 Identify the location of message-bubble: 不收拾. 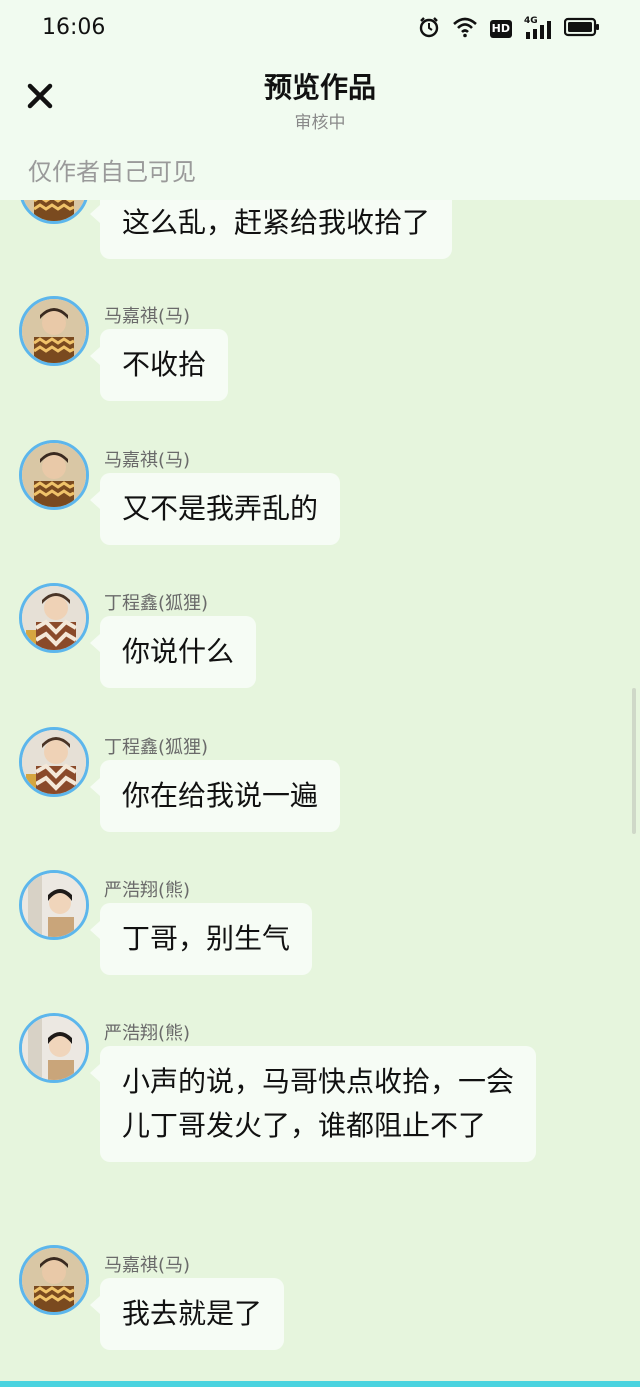
(159, 365).